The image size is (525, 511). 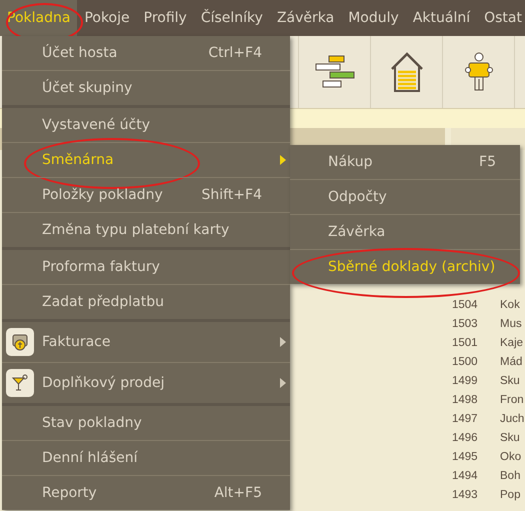 I want to click on menu-item: Proforma faktury, so click(x=146, y=267).